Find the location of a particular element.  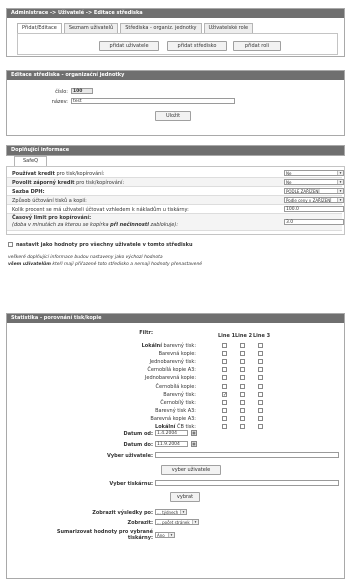

filter-checkbox-line-1: ✓ is located at coordinates (224, 394).